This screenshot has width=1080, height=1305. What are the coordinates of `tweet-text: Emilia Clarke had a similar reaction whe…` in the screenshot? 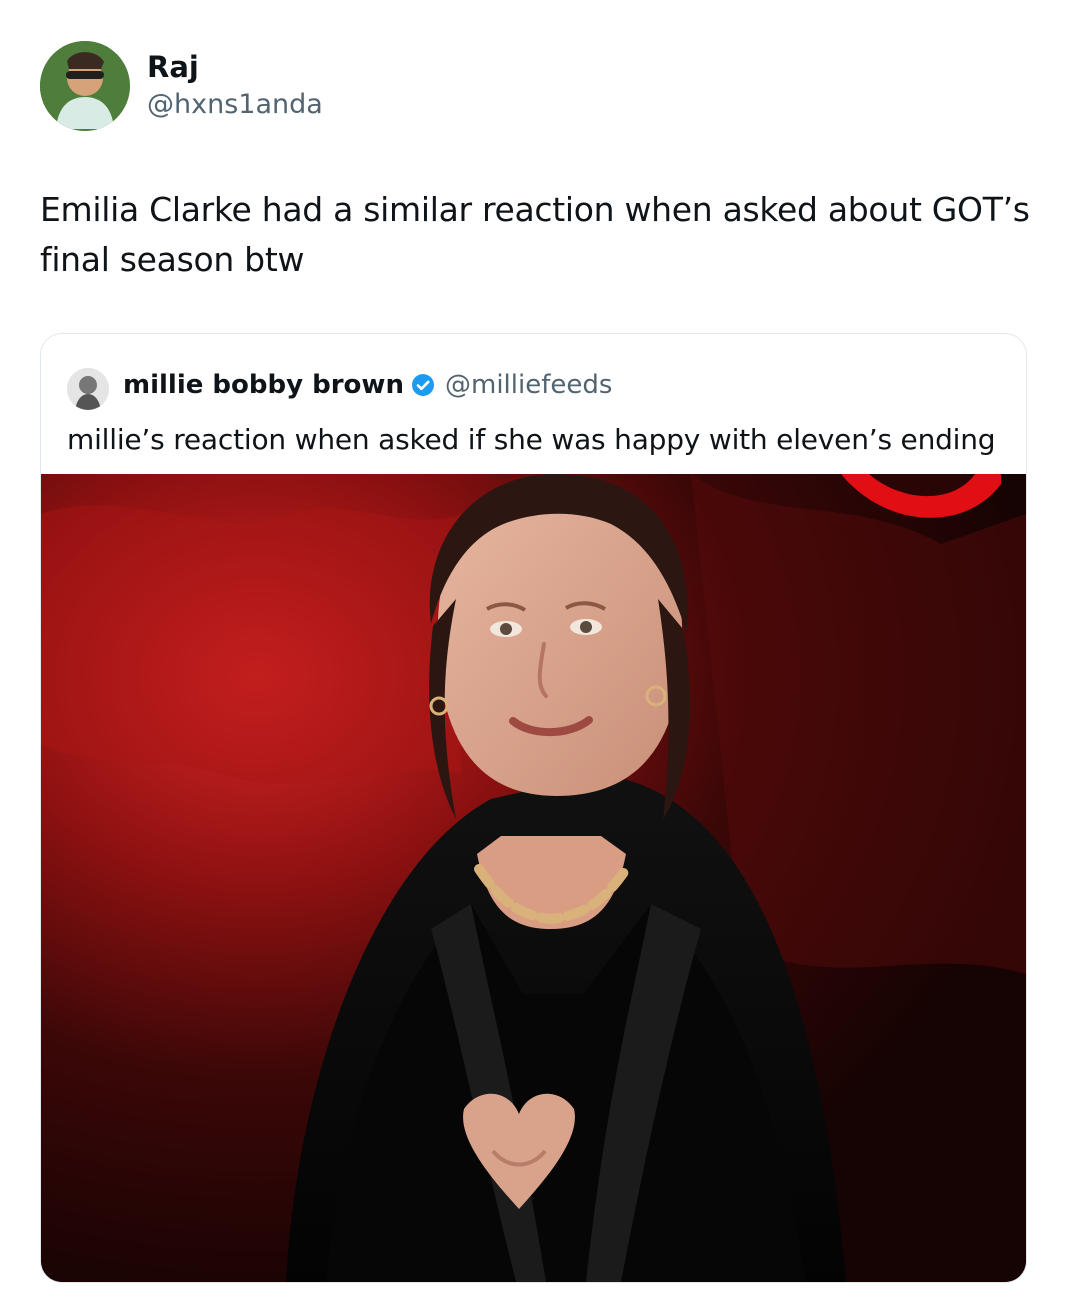 It's located at (535, 234).